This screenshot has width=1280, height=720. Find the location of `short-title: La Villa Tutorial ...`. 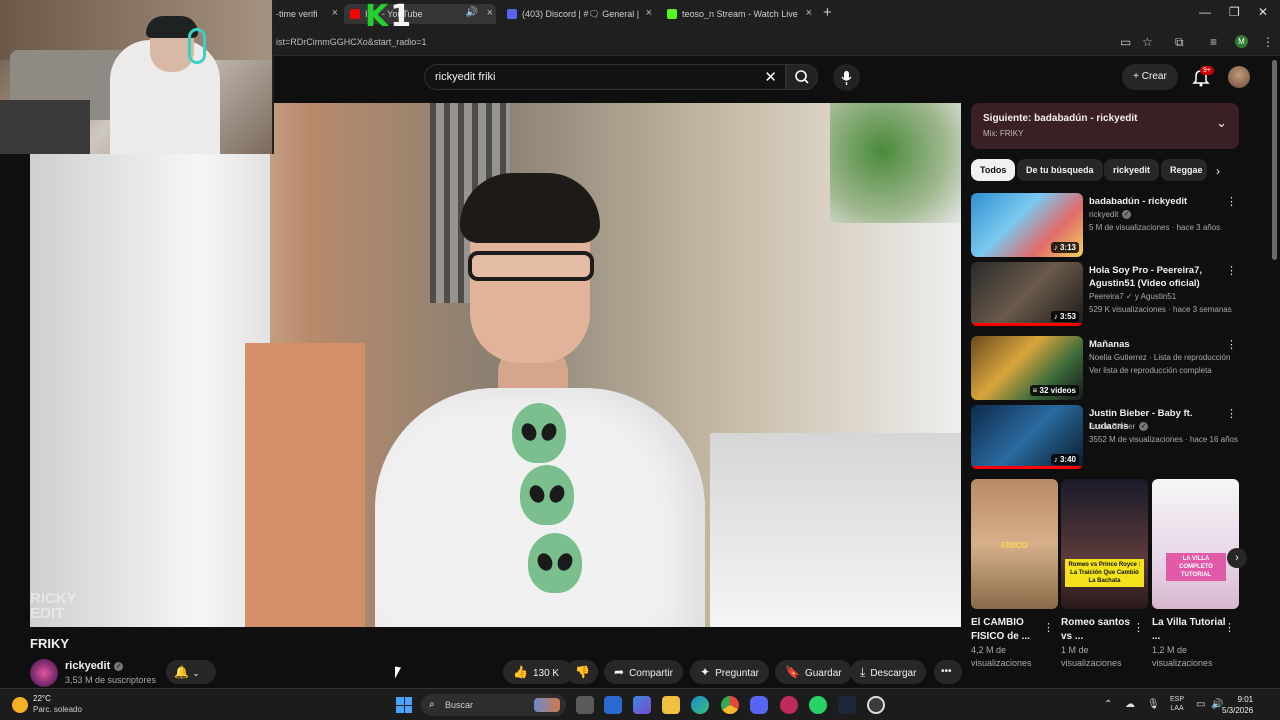

short-title: La Villa Tutorial ... is located at coordinates (1192, 630).